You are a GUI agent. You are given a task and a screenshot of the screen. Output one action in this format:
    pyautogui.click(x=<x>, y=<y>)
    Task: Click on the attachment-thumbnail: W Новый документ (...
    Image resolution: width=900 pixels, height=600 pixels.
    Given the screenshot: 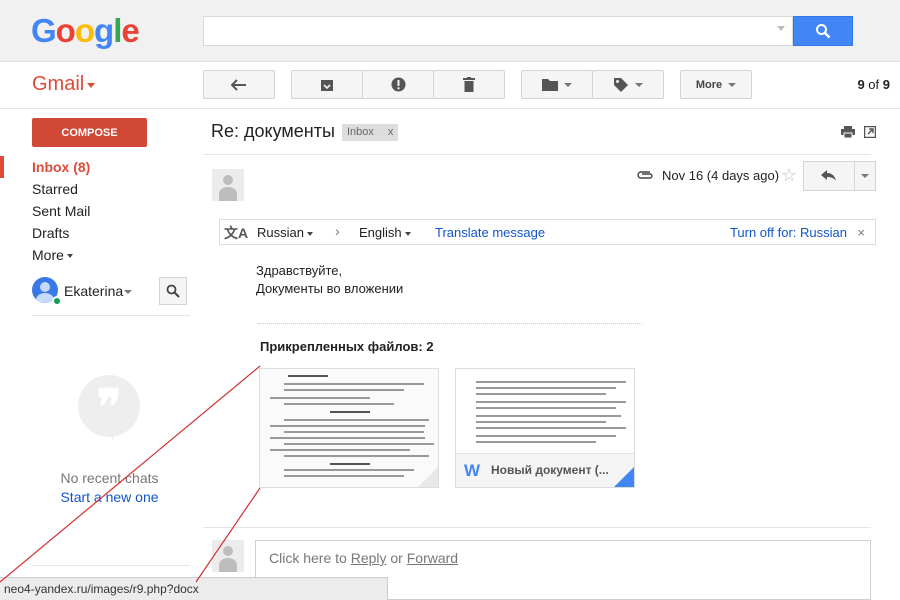 What is the action you would take?
    pyautogui.click(x=545, y=428)
    